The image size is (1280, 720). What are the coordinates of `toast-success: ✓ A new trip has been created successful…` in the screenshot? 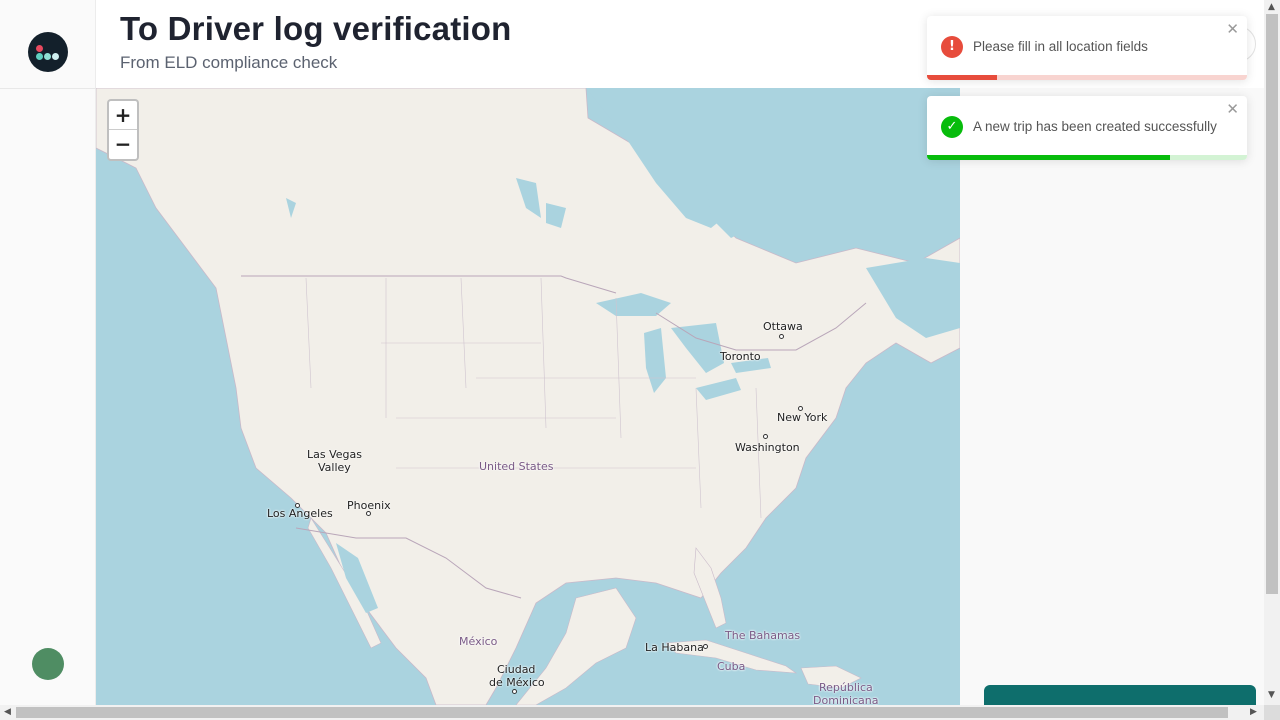 It's located at (1087, 128).